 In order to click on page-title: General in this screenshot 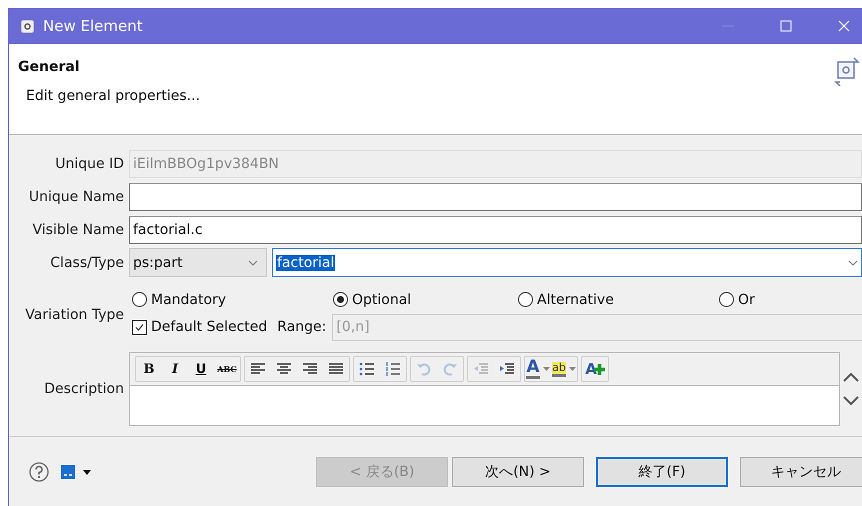, I will do `click(49, 66)`.